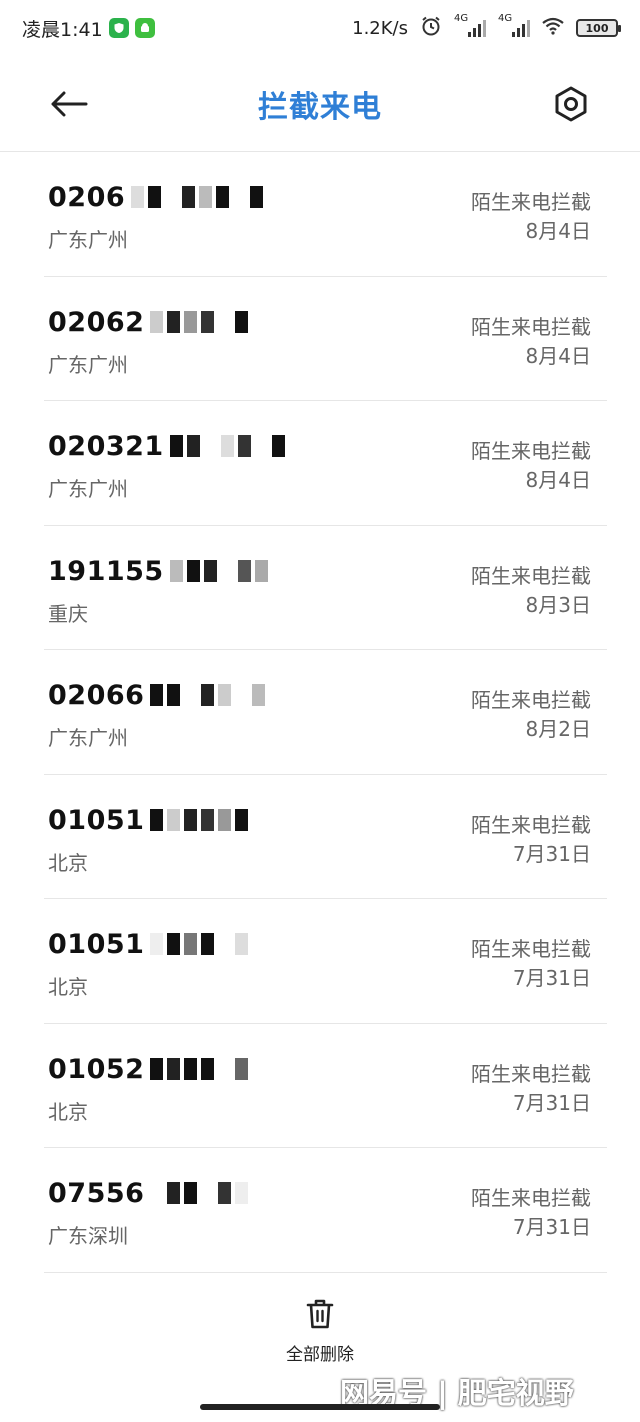 This screenshot has width=640, height=1422. What do you see at coordinates (380, 28) in the screenshot?
I see `network-speed: 1.2K/s` at bounding box center [380, 28].